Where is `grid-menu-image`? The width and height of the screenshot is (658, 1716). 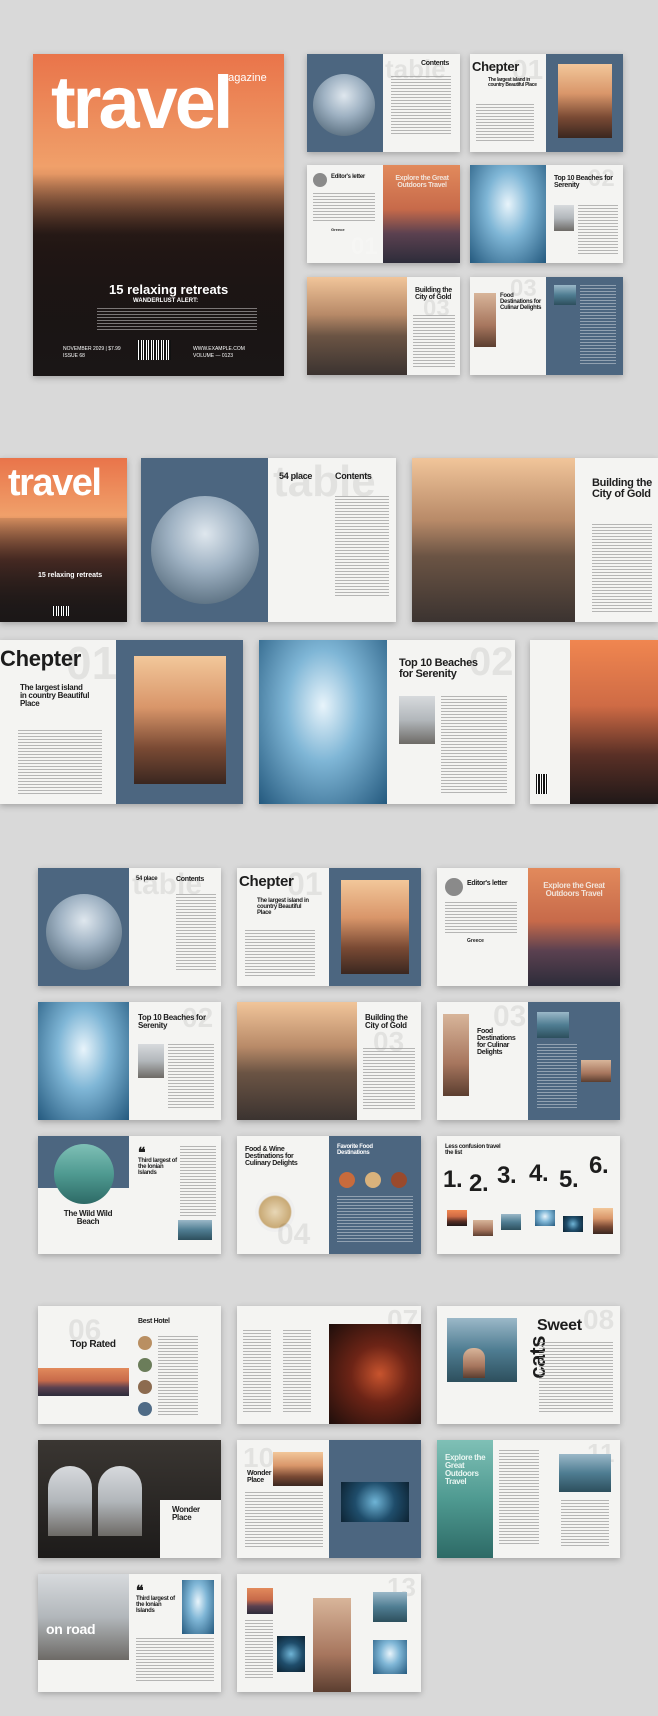
grid-menu-image is located at coordinates (375, 1374).